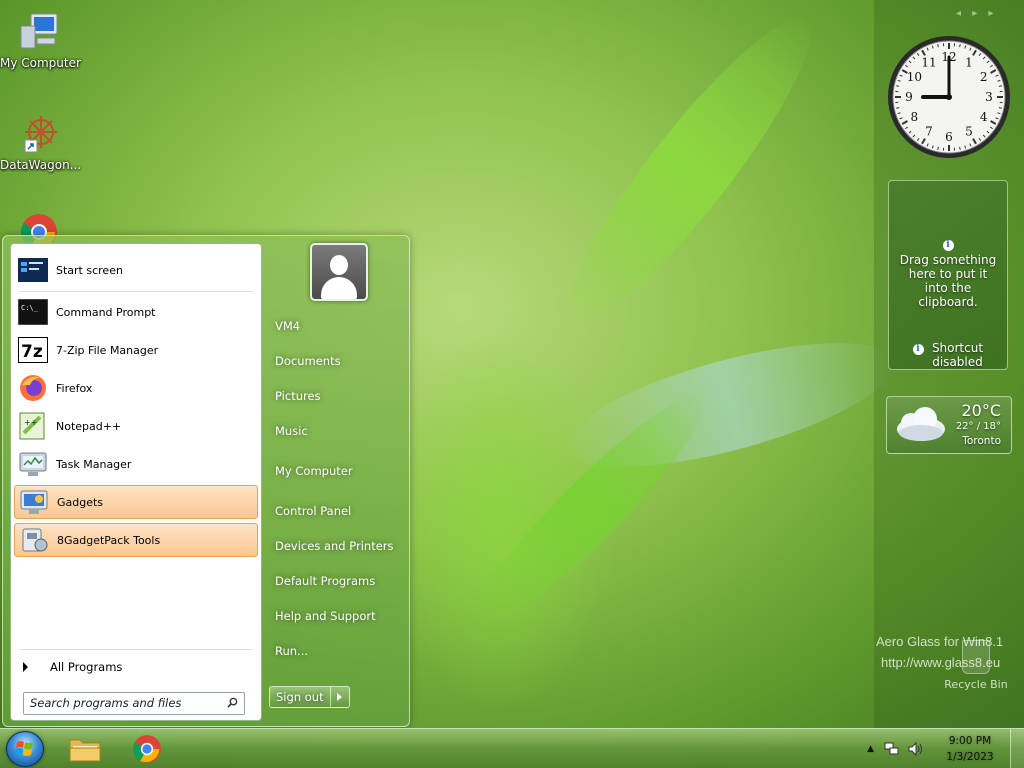  Describe the element at coordinates (340, 697) in the screenshot. I see `sign-out-options-arrow-icon` at that location.